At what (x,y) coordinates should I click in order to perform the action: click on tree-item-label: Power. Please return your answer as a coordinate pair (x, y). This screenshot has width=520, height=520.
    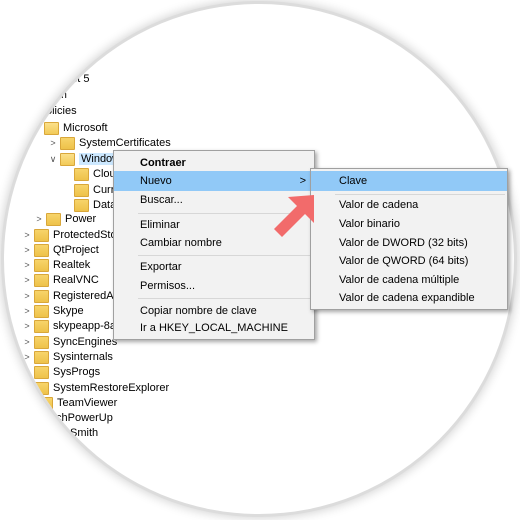
    Looking at the image, I should click on (81, 219).